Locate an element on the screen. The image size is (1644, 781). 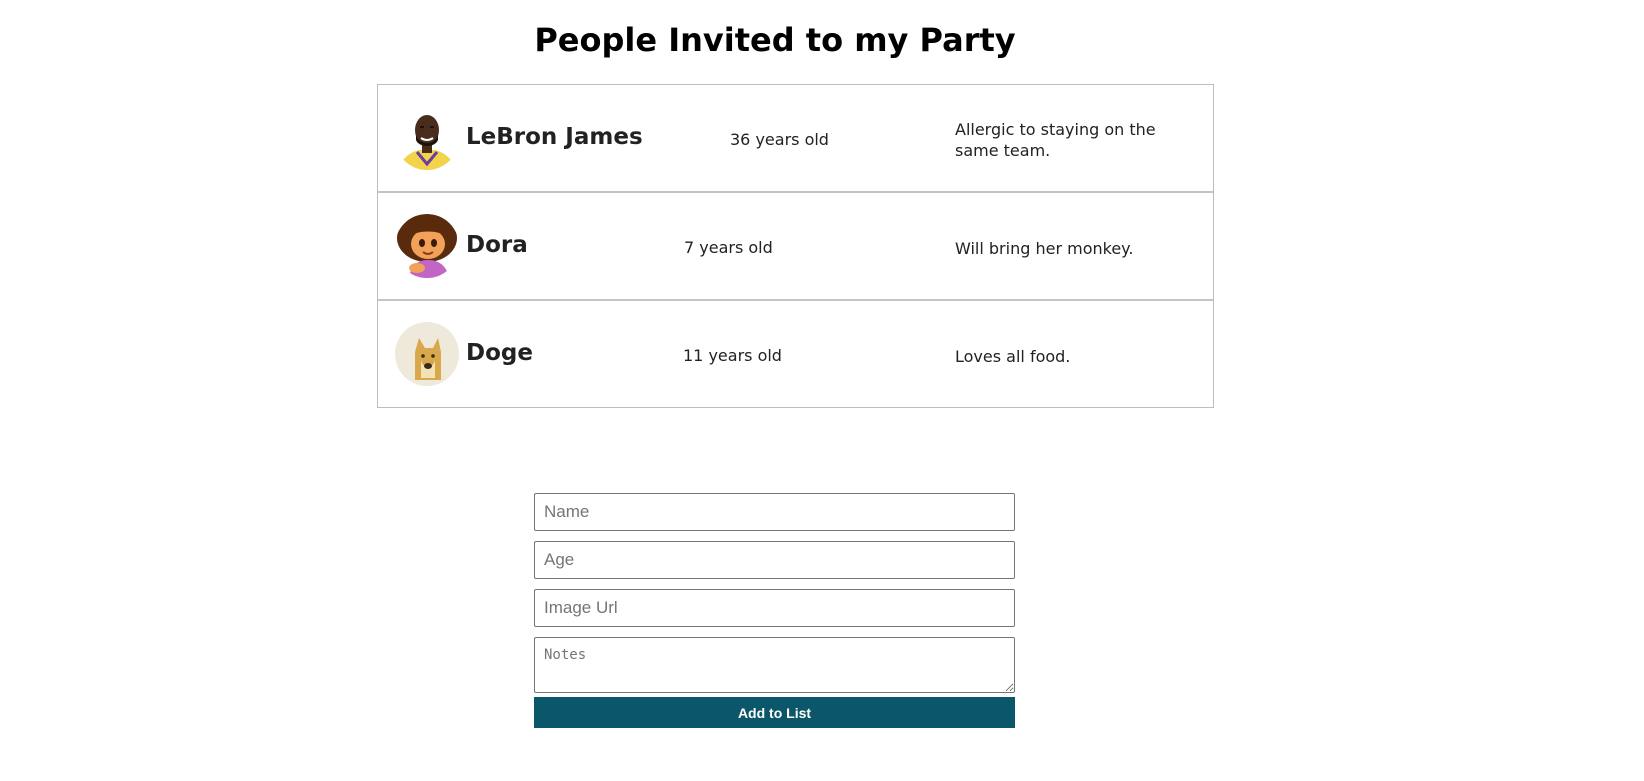
list-item: Doge 11 years old Loves all food. is located at coordinates (795, 354).